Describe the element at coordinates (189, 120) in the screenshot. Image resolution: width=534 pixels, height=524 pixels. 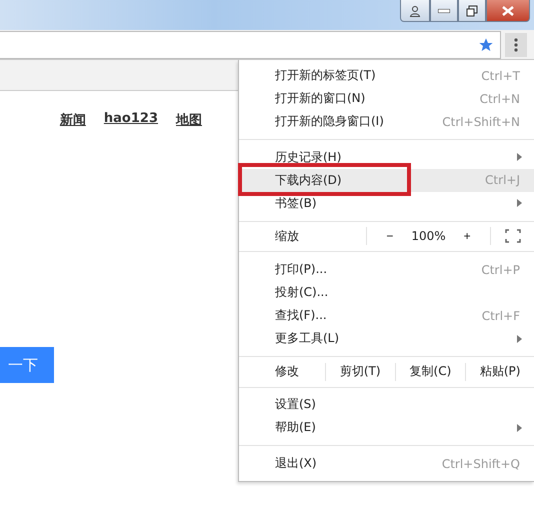
I see `nav-link: 地图` at that location.